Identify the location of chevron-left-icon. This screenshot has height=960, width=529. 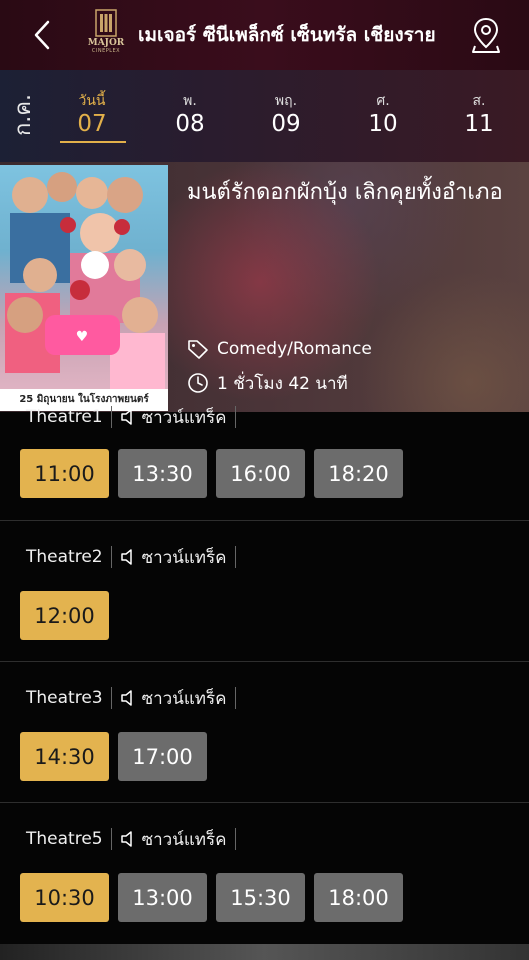
(42, 35).